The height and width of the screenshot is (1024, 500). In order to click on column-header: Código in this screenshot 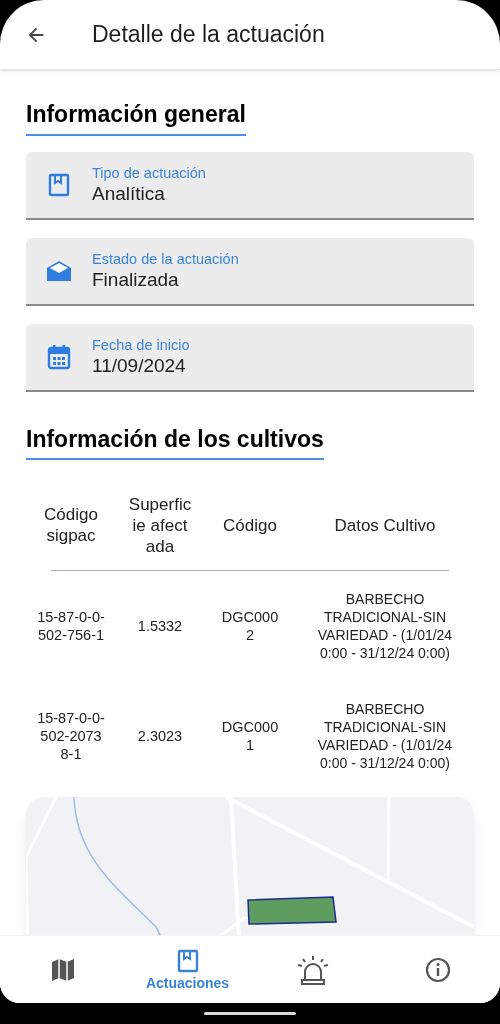, I will do `click(250, 525)`.